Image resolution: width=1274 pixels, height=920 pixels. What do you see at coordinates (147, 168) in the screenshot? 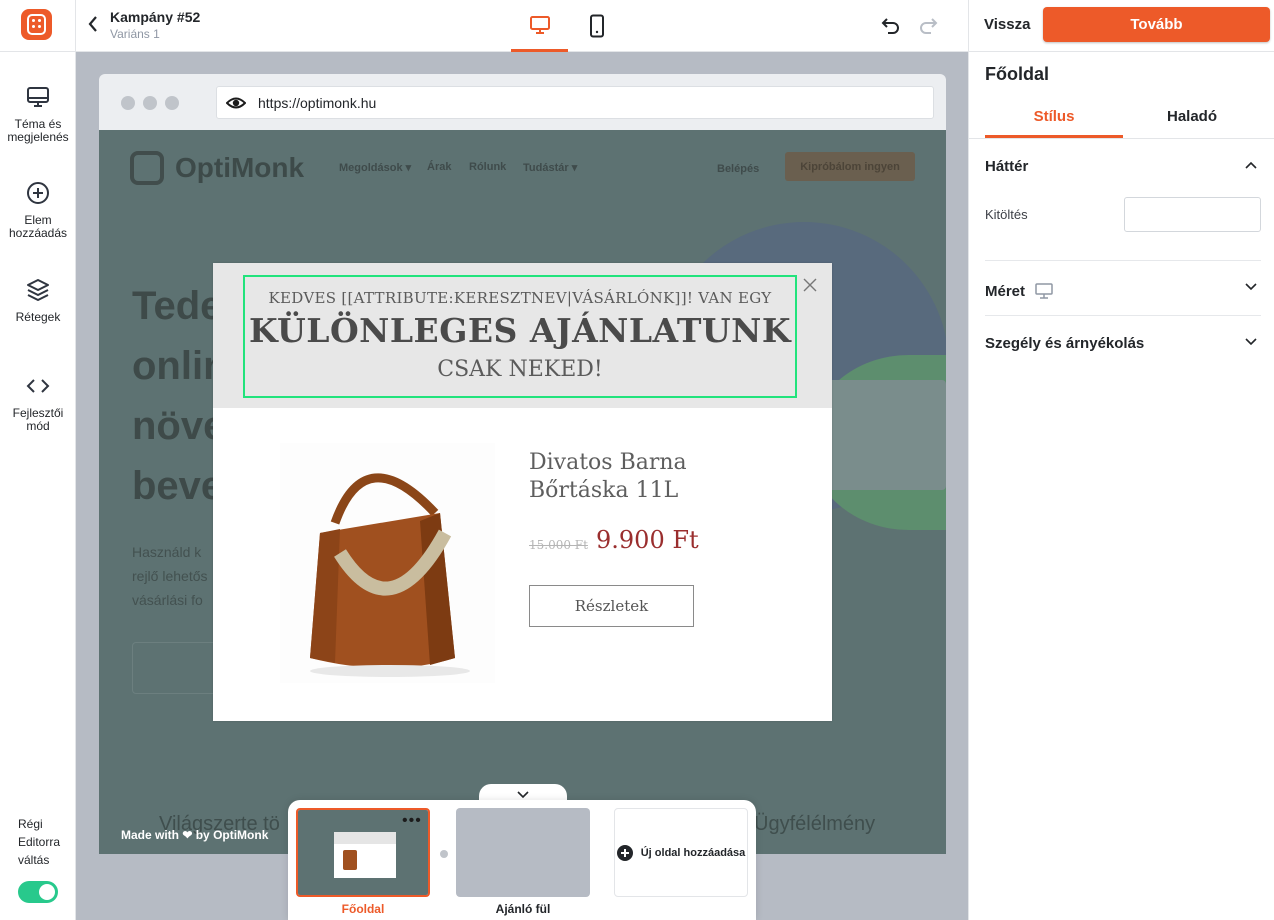
I see `site-logo-icon` at bounding box center [147, 168].